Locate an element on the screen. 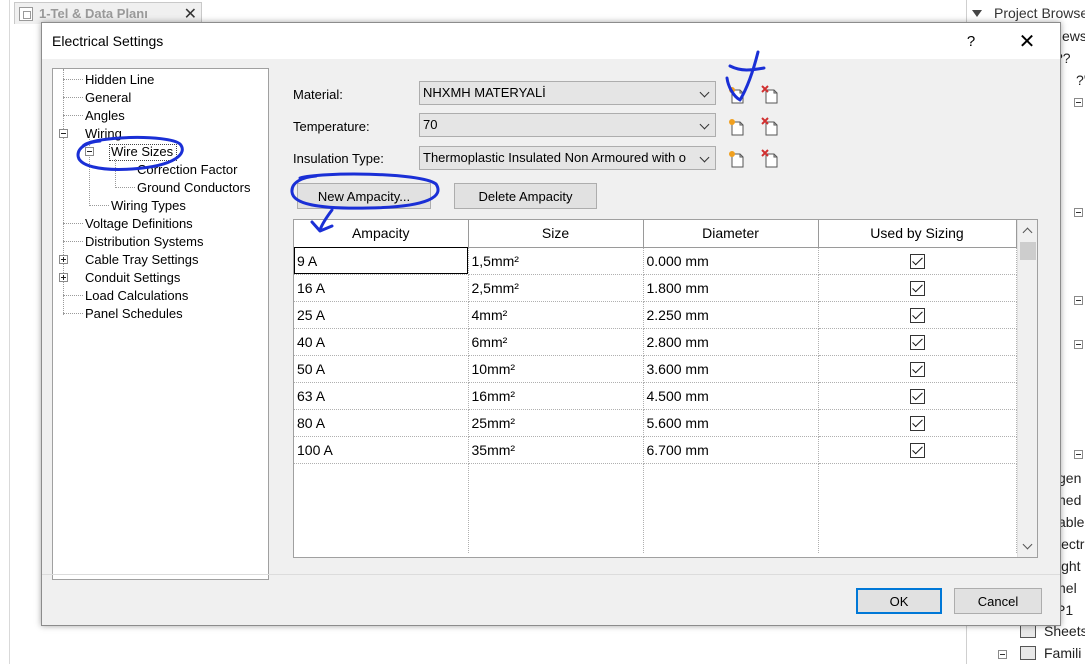  used-by-sizing-cell is located at coordinates (917, 450).